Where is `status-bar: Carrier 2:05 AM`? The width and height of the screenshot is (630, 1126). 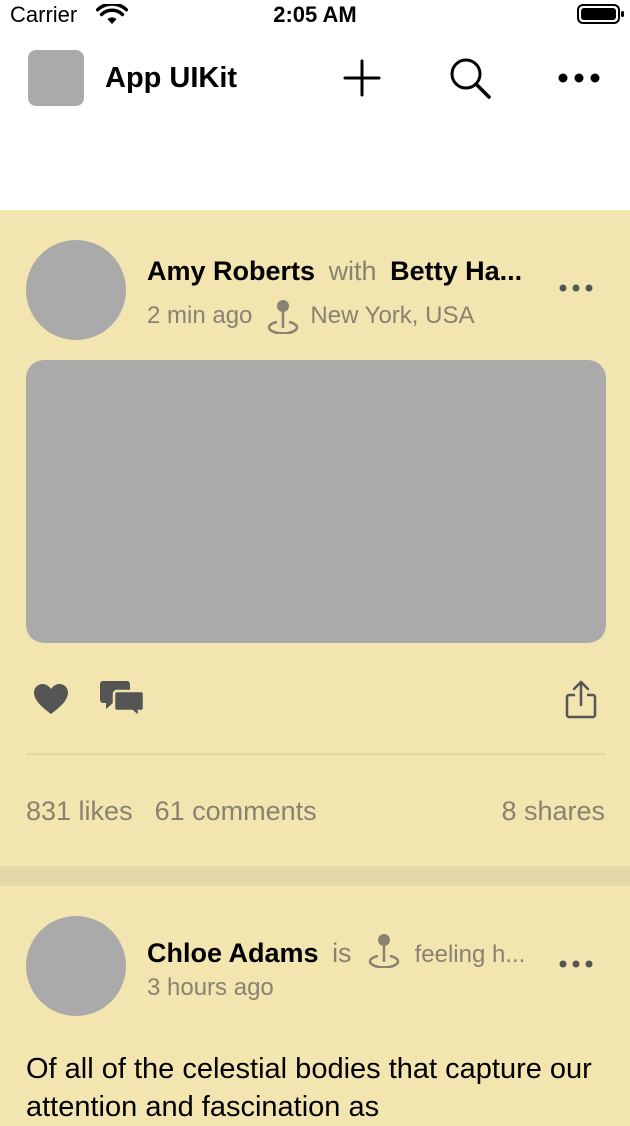
status-bar: Carrier 2:05 AM is located at coordinates (315, 15).